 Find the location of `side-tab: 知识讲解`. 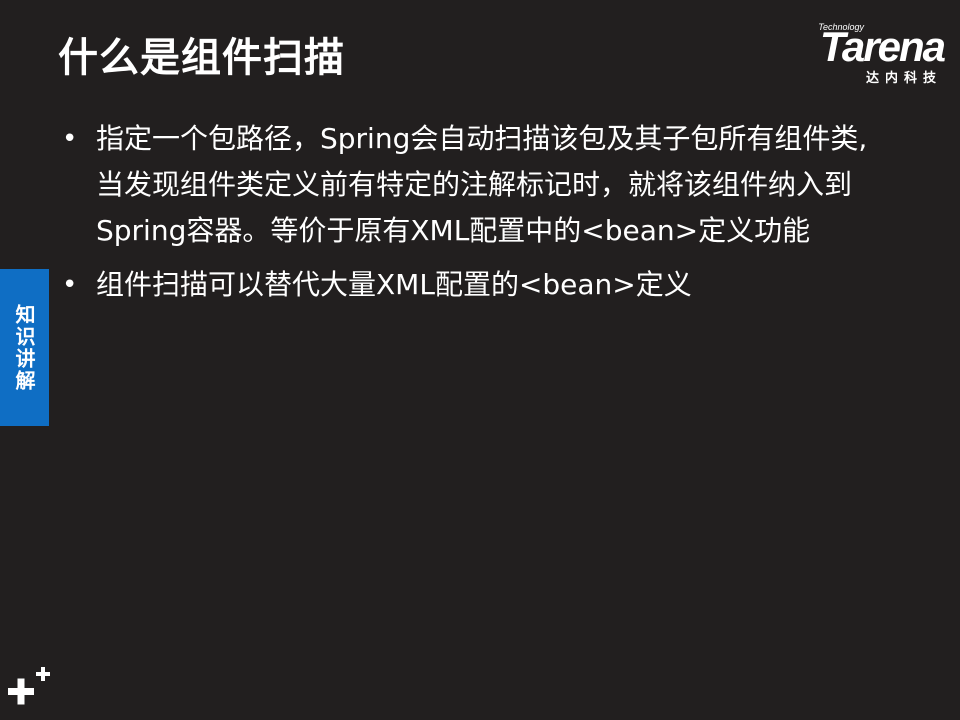

side-tab: 知识讲解 is located at coordinates (24, 347).